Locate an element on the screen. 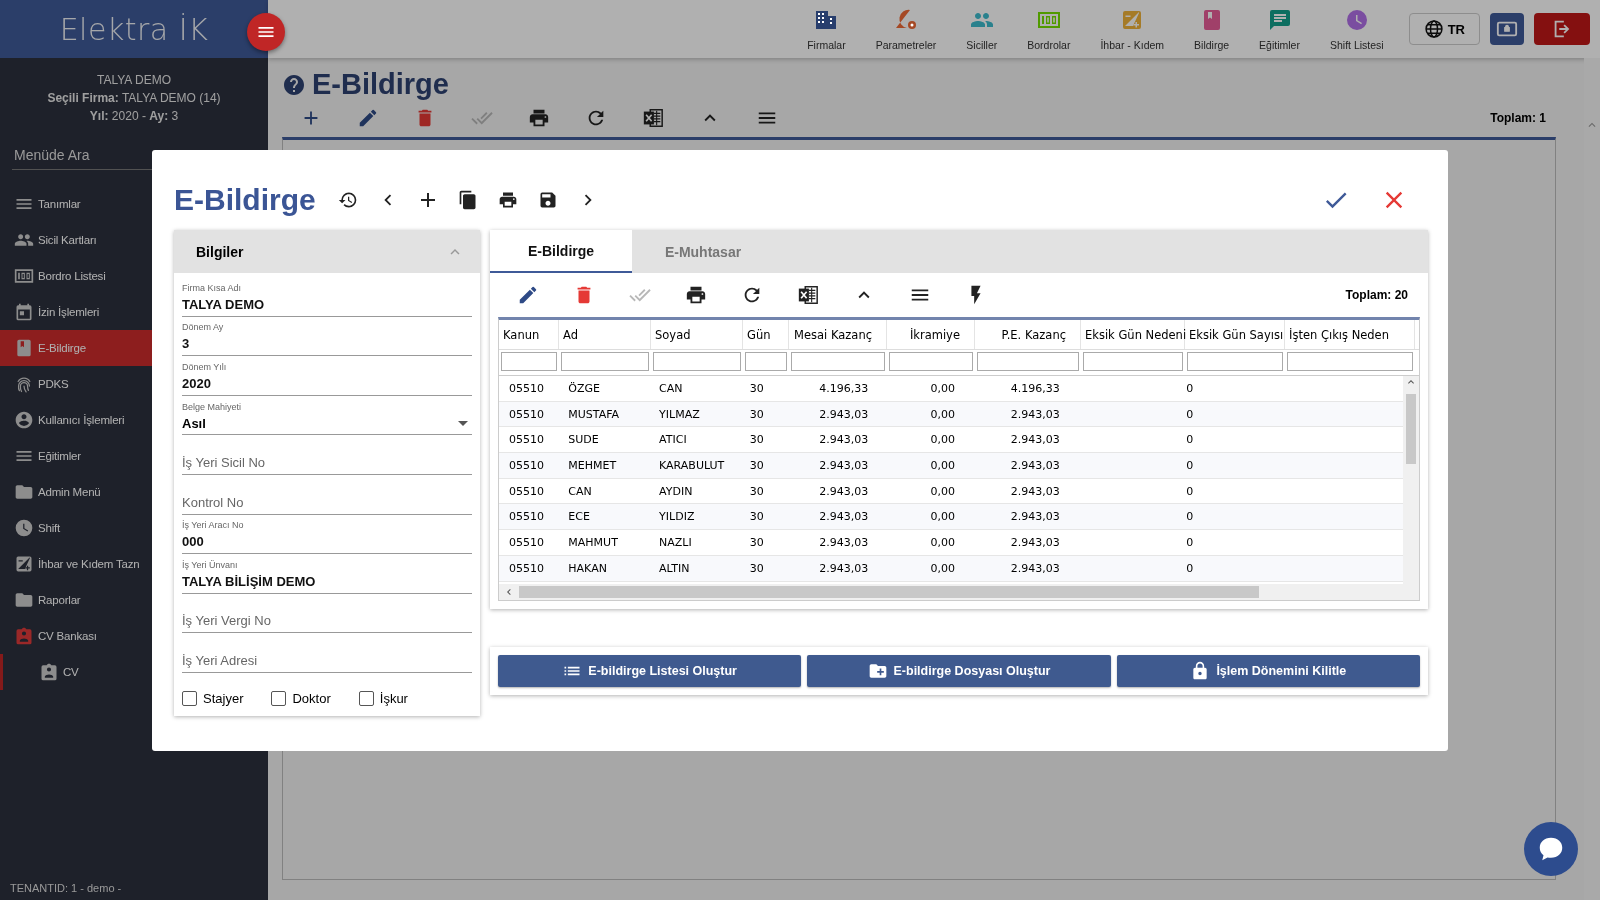 The height and width of the screenshot is (900, 1600). column-header: P.E. Kazanç is located at coordinates (1033, 334).